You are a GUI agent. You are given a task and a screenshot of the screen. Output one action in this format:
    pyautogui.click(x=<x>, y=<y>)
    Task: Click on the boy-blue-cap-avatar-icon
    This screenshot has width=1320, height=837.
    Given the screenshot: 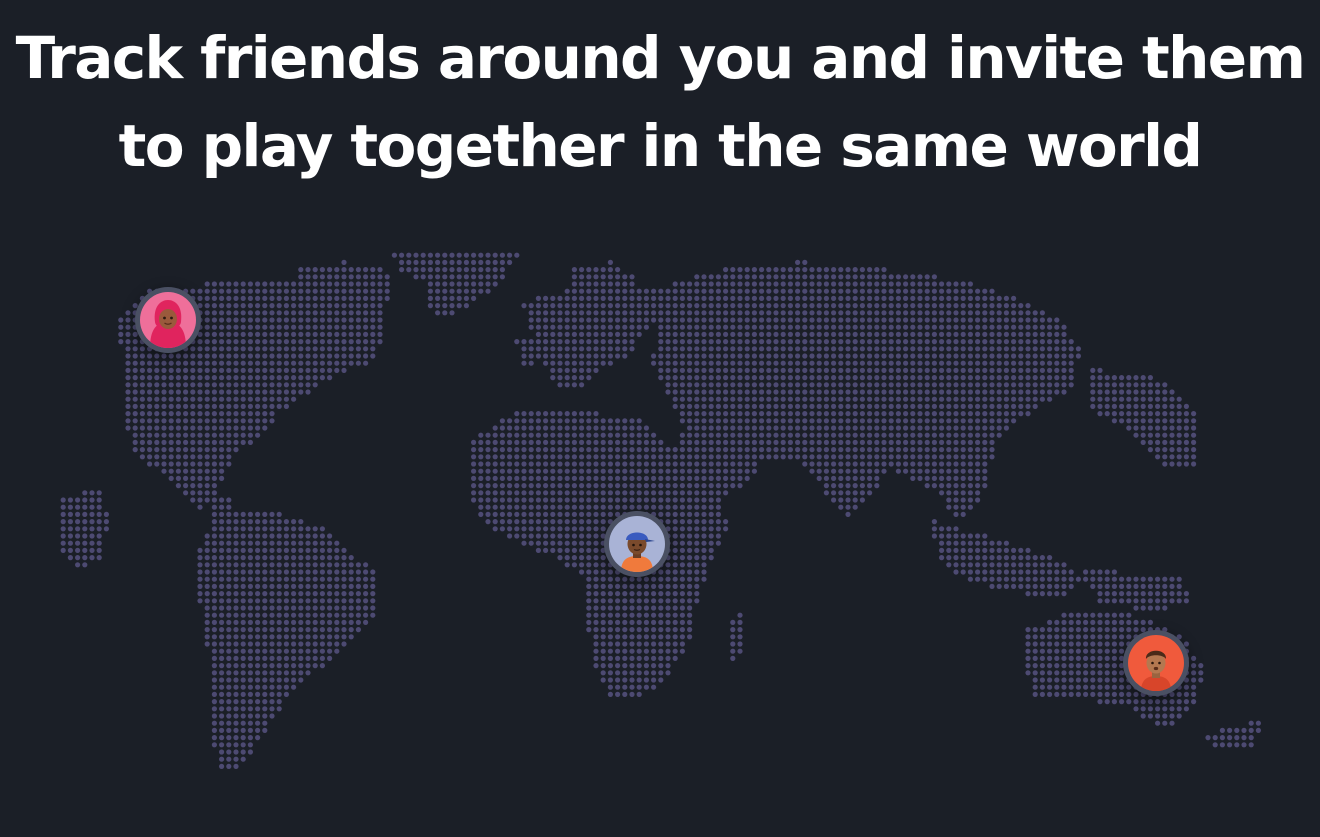 What is the action you would take?
    pyautogui.click(x=637, y=544)
    